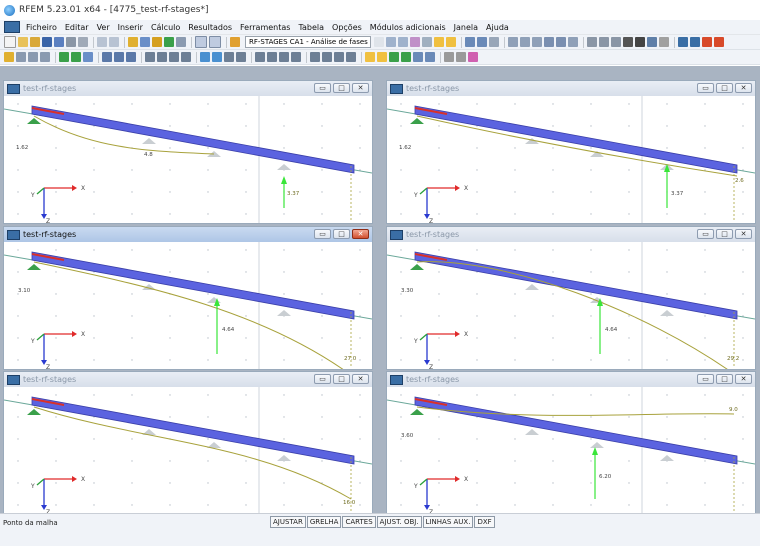 This screenshot has height=546, width=760. What do you see at coordinates (549, 42) in the screenshot?
I see `member-icon` at bounding box center [549, 42].